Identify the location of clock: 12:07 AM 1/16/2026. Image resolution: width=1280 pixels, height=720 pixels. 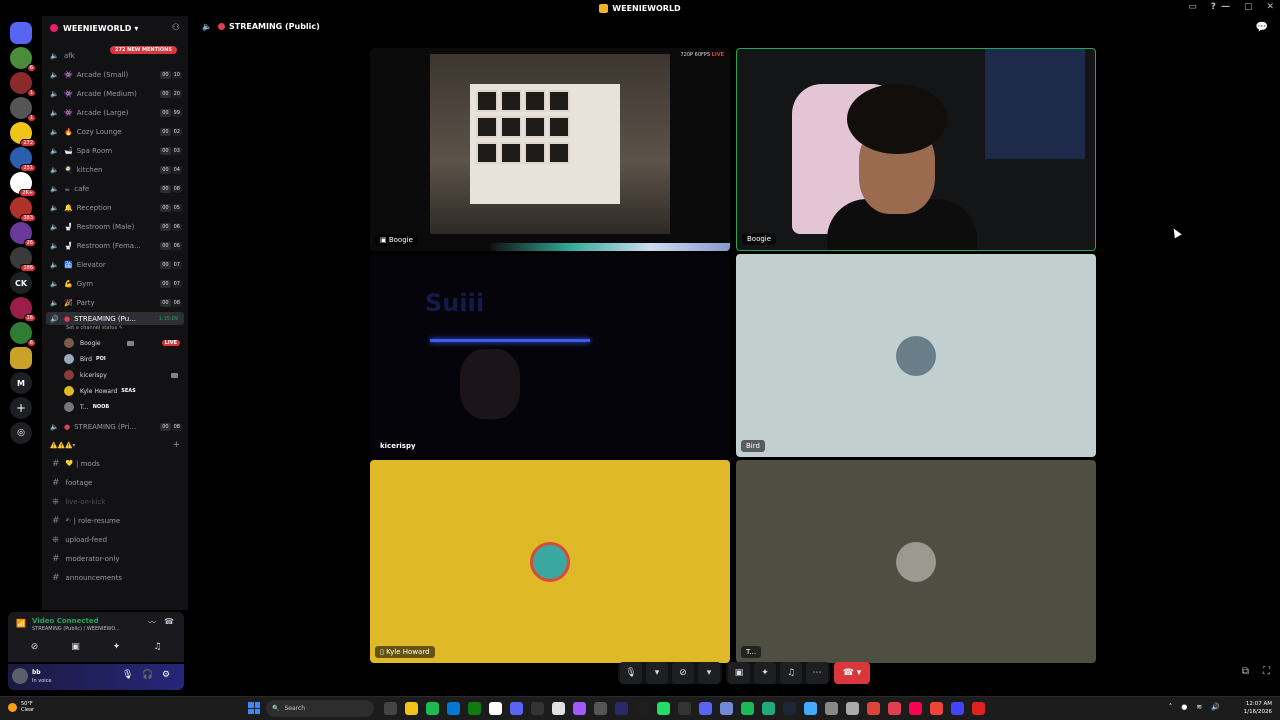
(1258, 708).